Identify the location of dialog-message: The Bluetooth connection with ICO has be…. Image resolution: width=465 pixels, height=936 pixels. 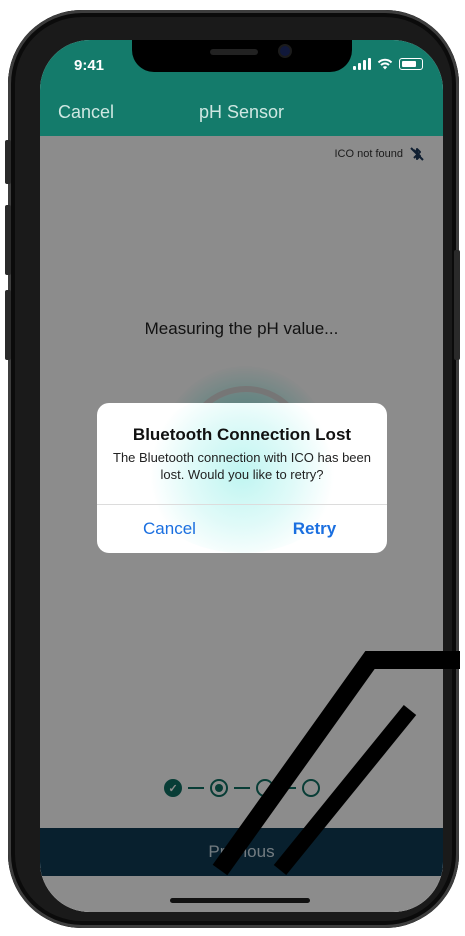
(242, 466).